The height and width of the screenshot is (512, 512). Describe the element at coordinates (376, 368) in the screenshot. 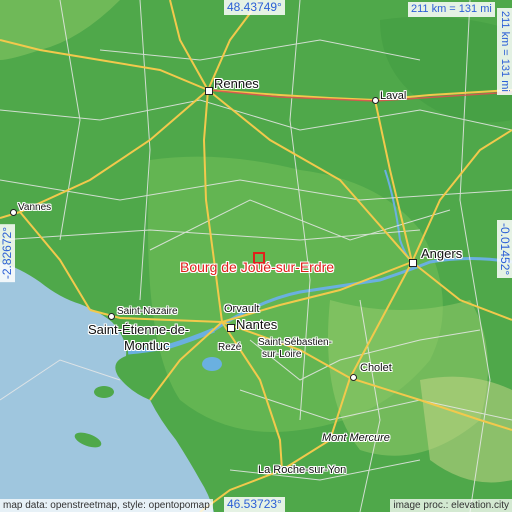

I see `city-label: Cholet` at that location.